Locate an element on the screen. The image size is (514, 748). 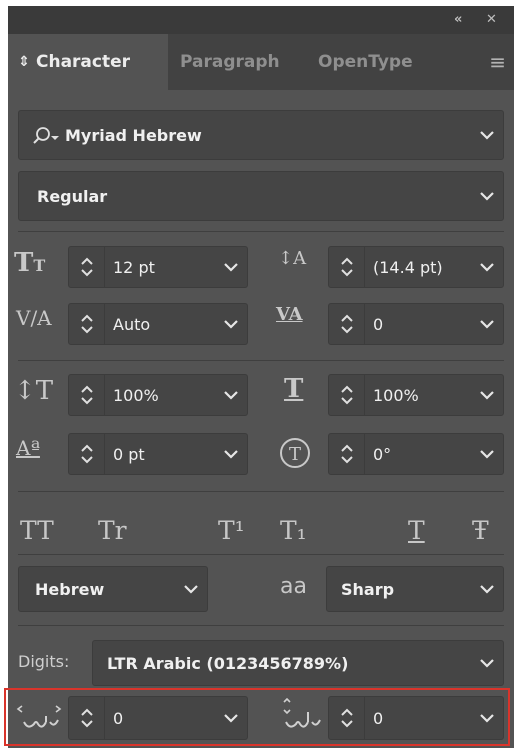
highlight-box is located at coordinates (257, 717).